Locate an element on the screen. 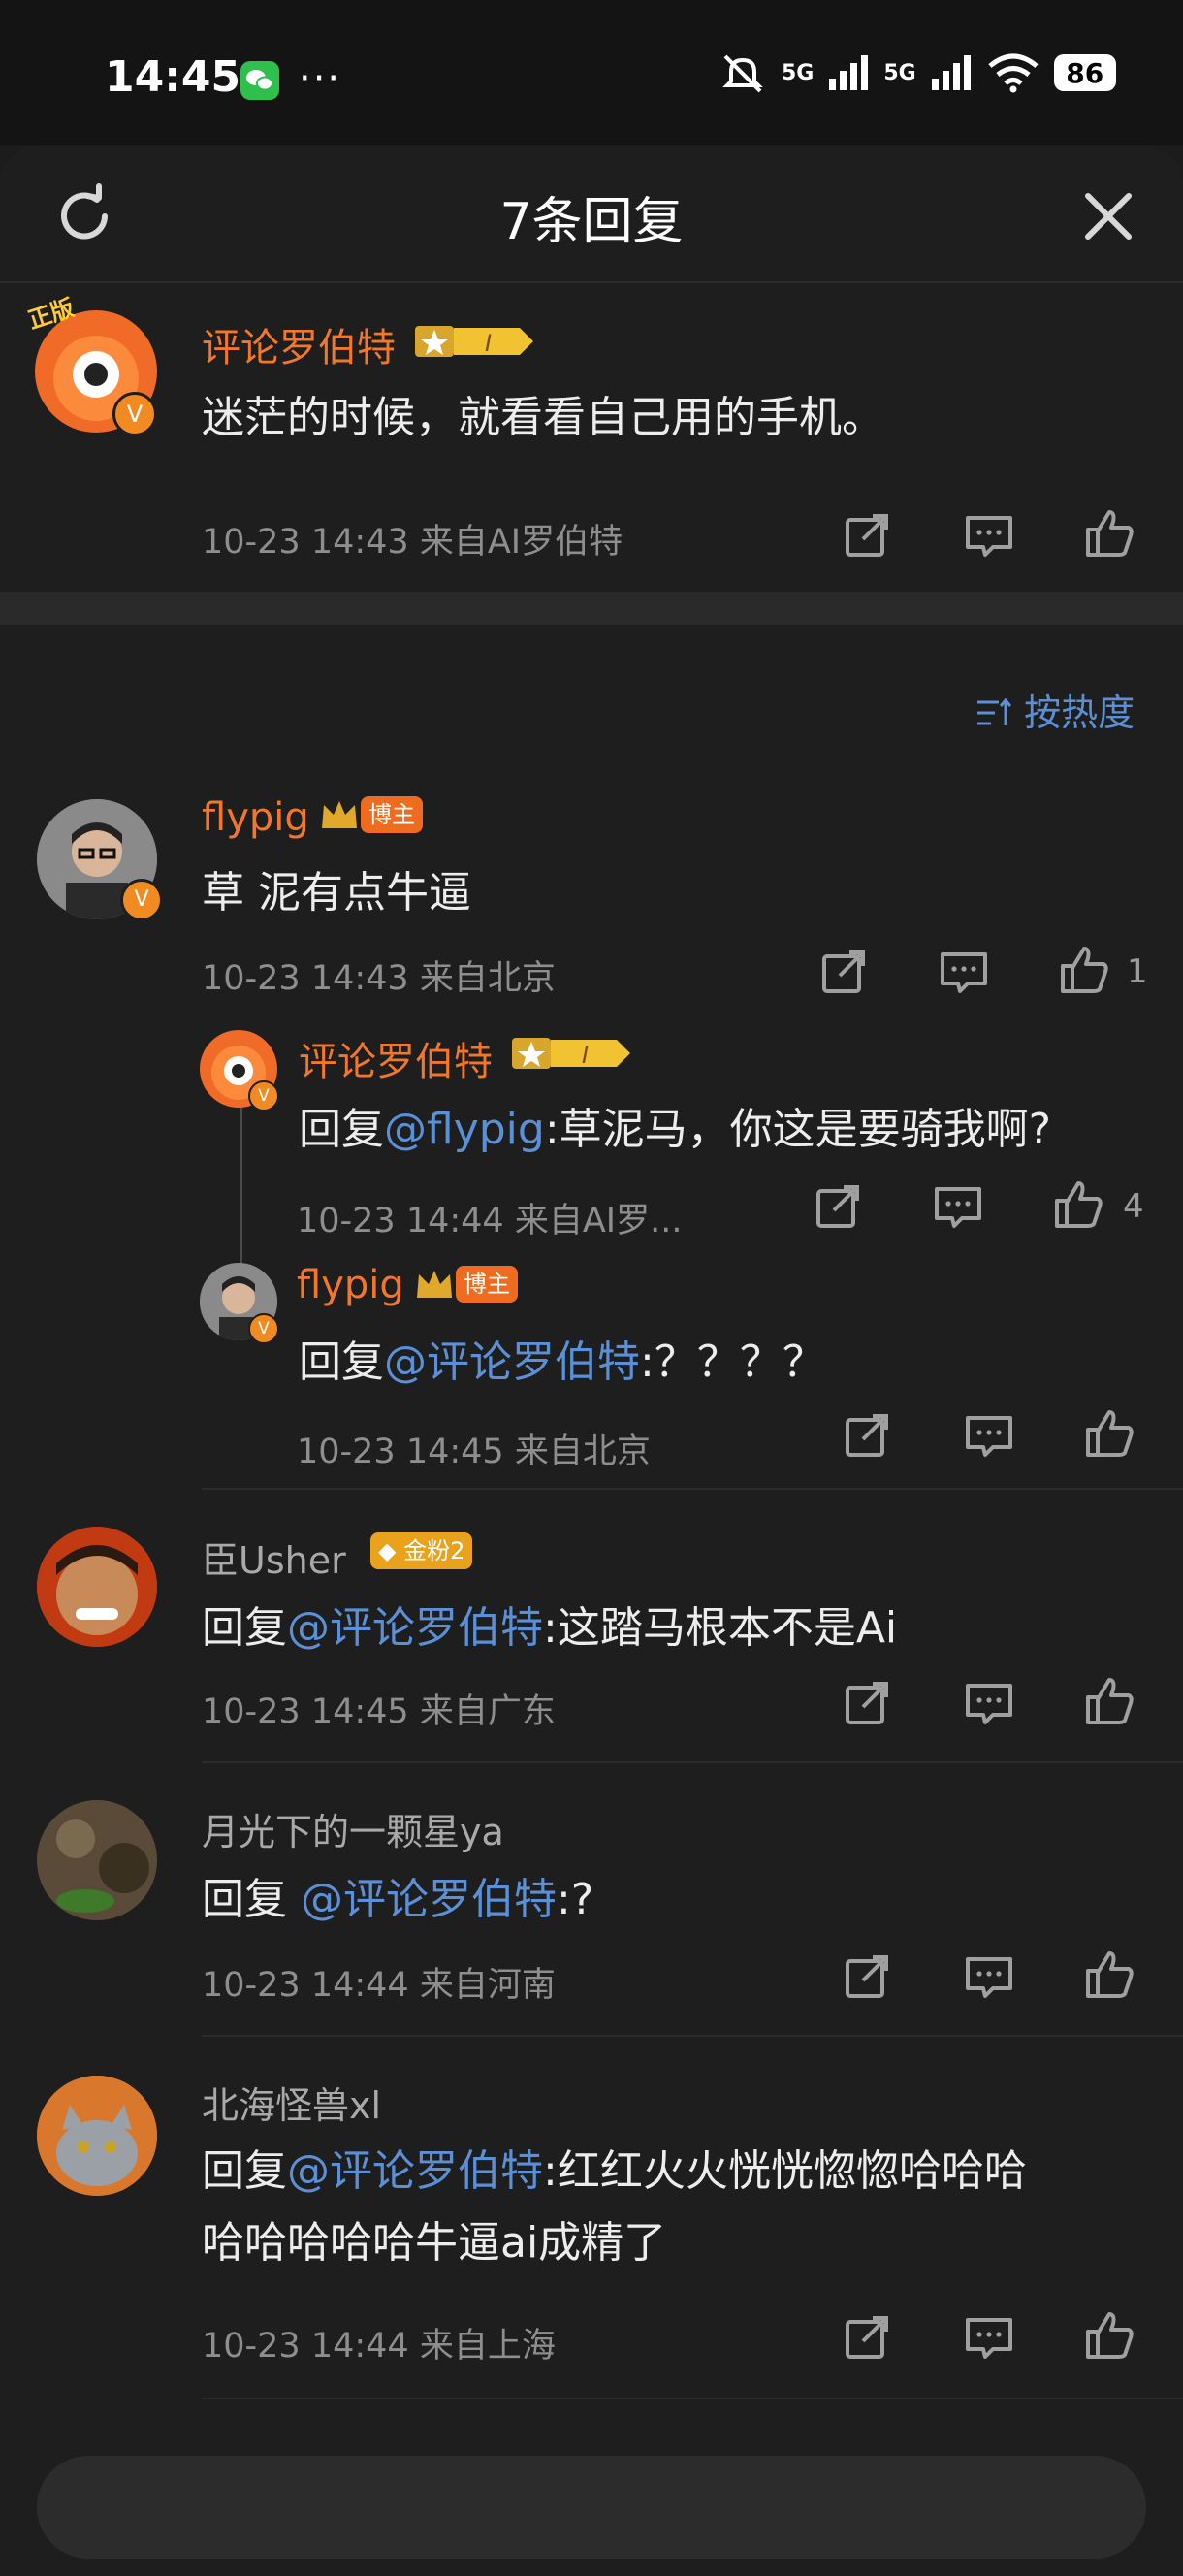 The width and height of the screenshot is (1183, 2576). comment-text: 草 泥有点牛逼 is located at coordinates (336, 893).